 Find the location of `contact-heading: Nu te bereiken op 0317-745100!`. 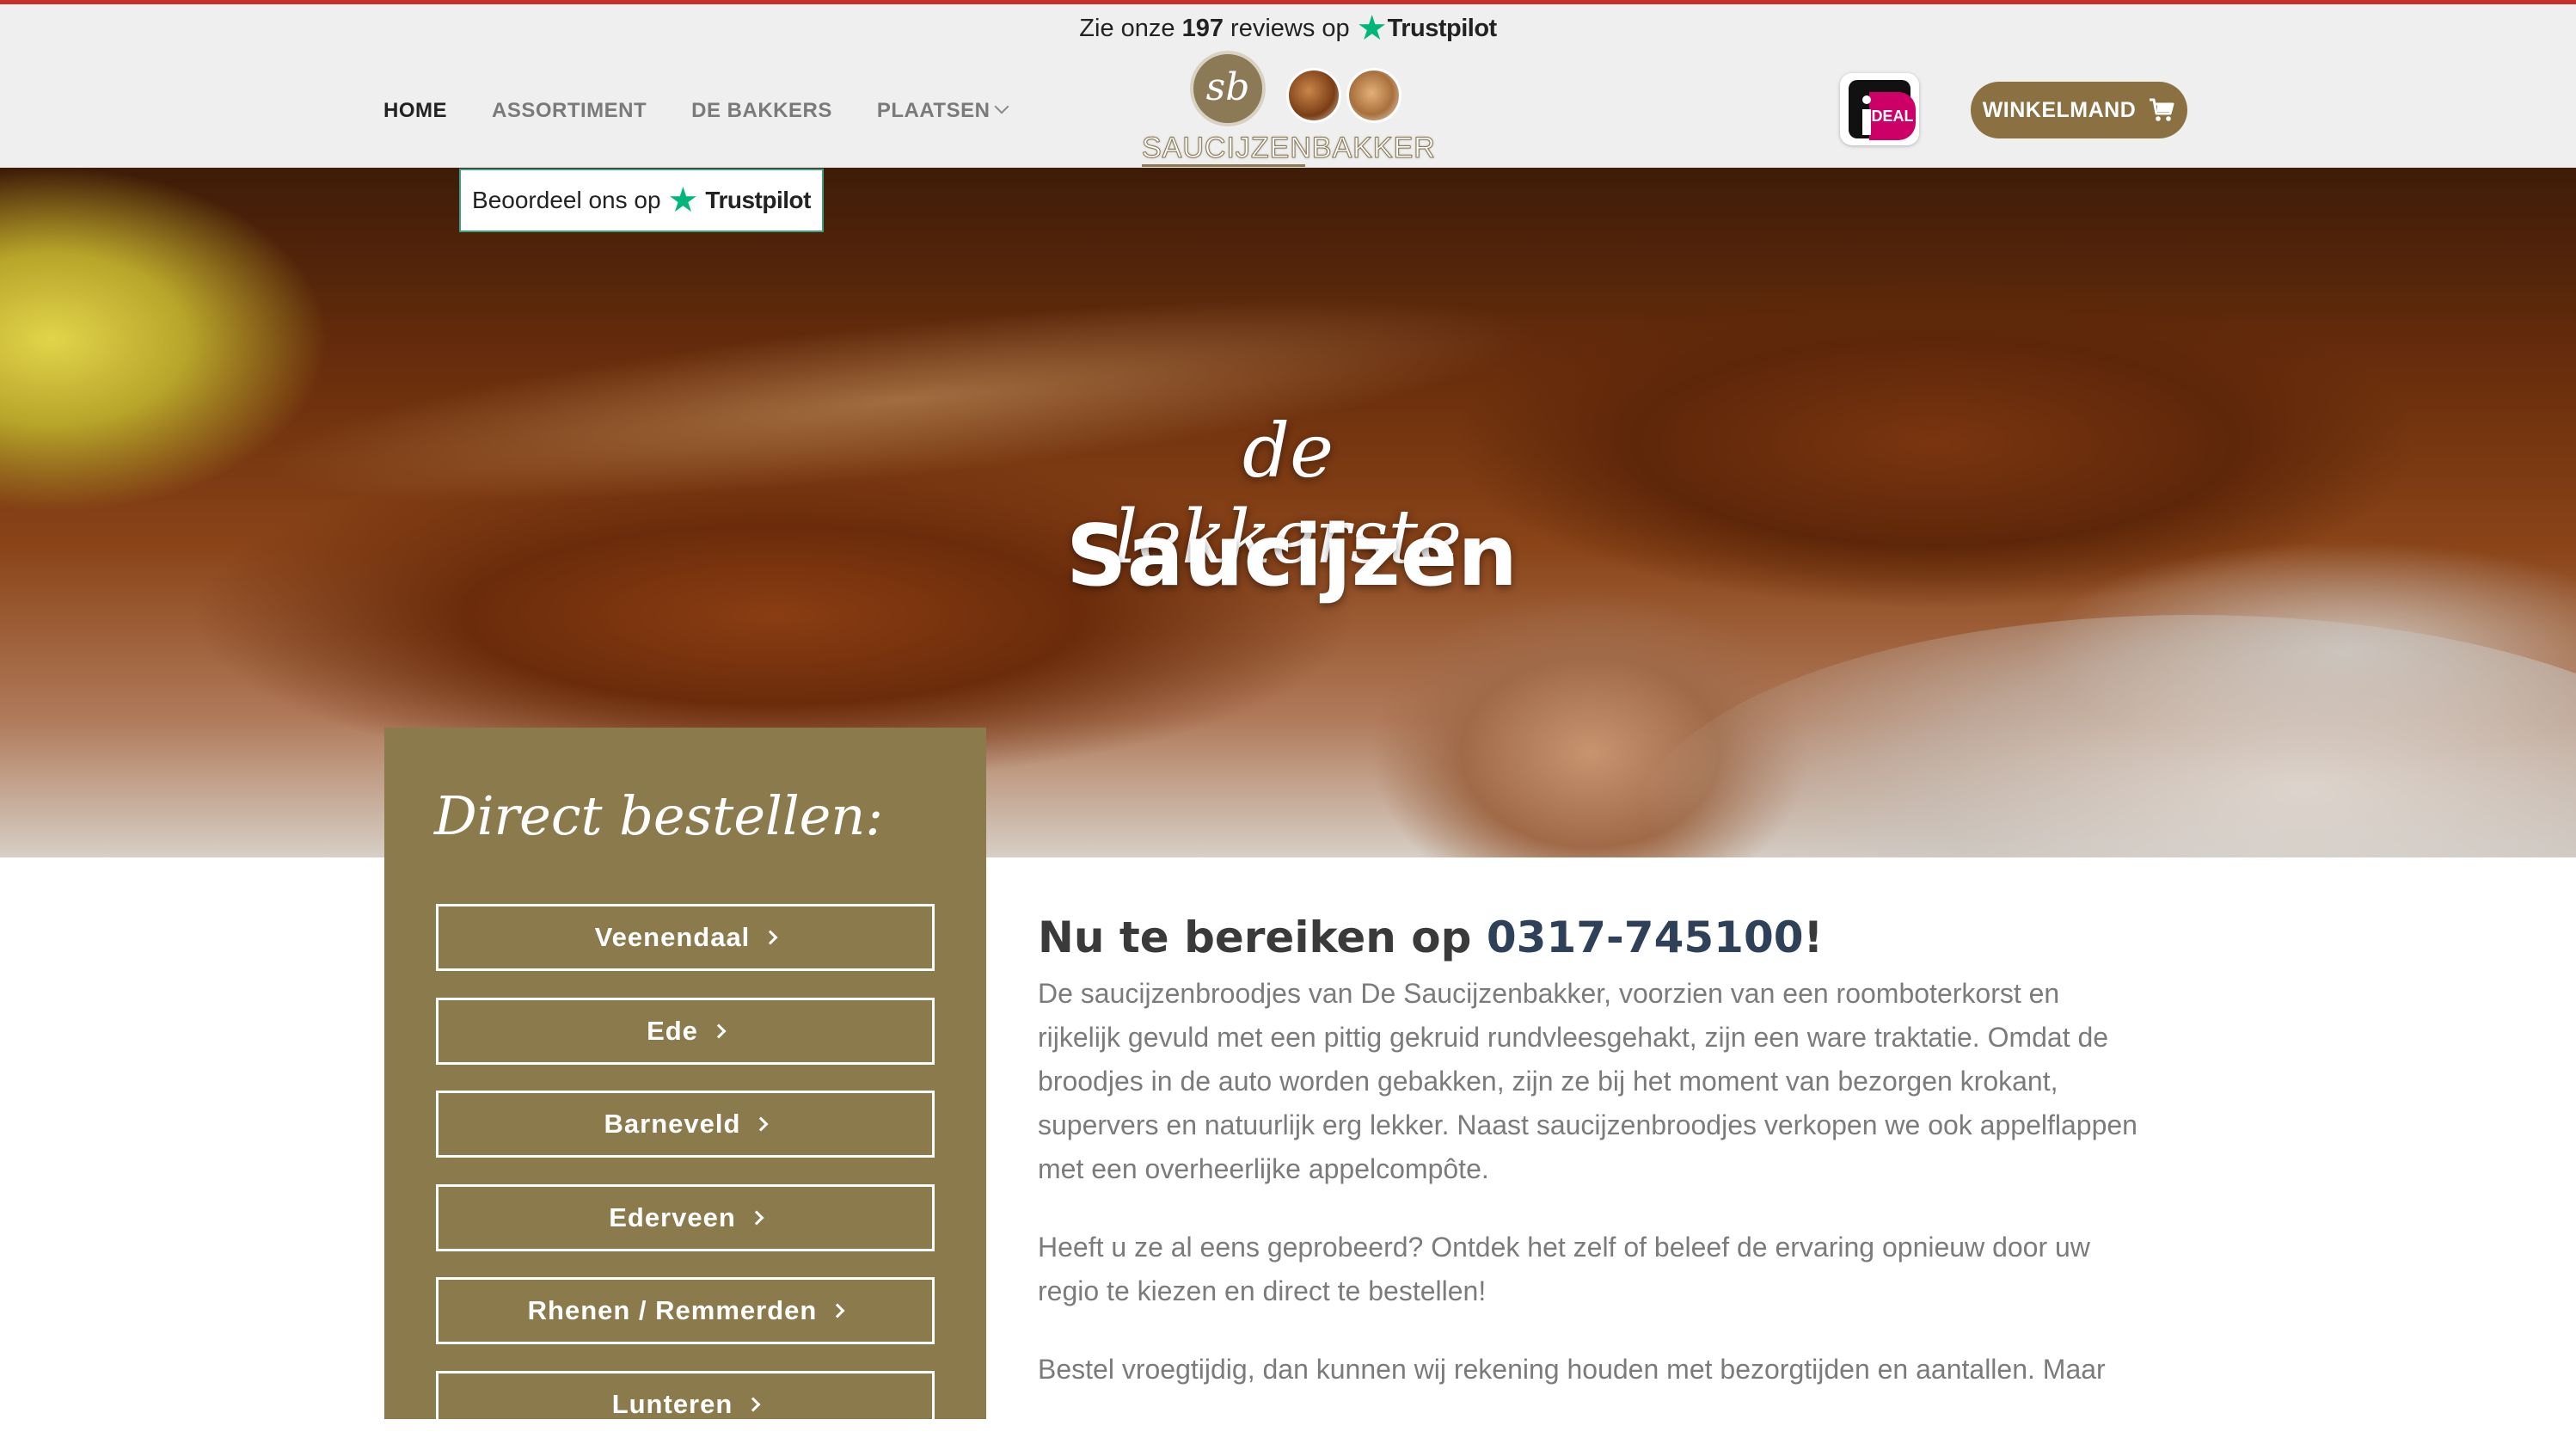

contact-heading: Nu te bereiken op 0317-745100! is located at coordinates (1588, 938).